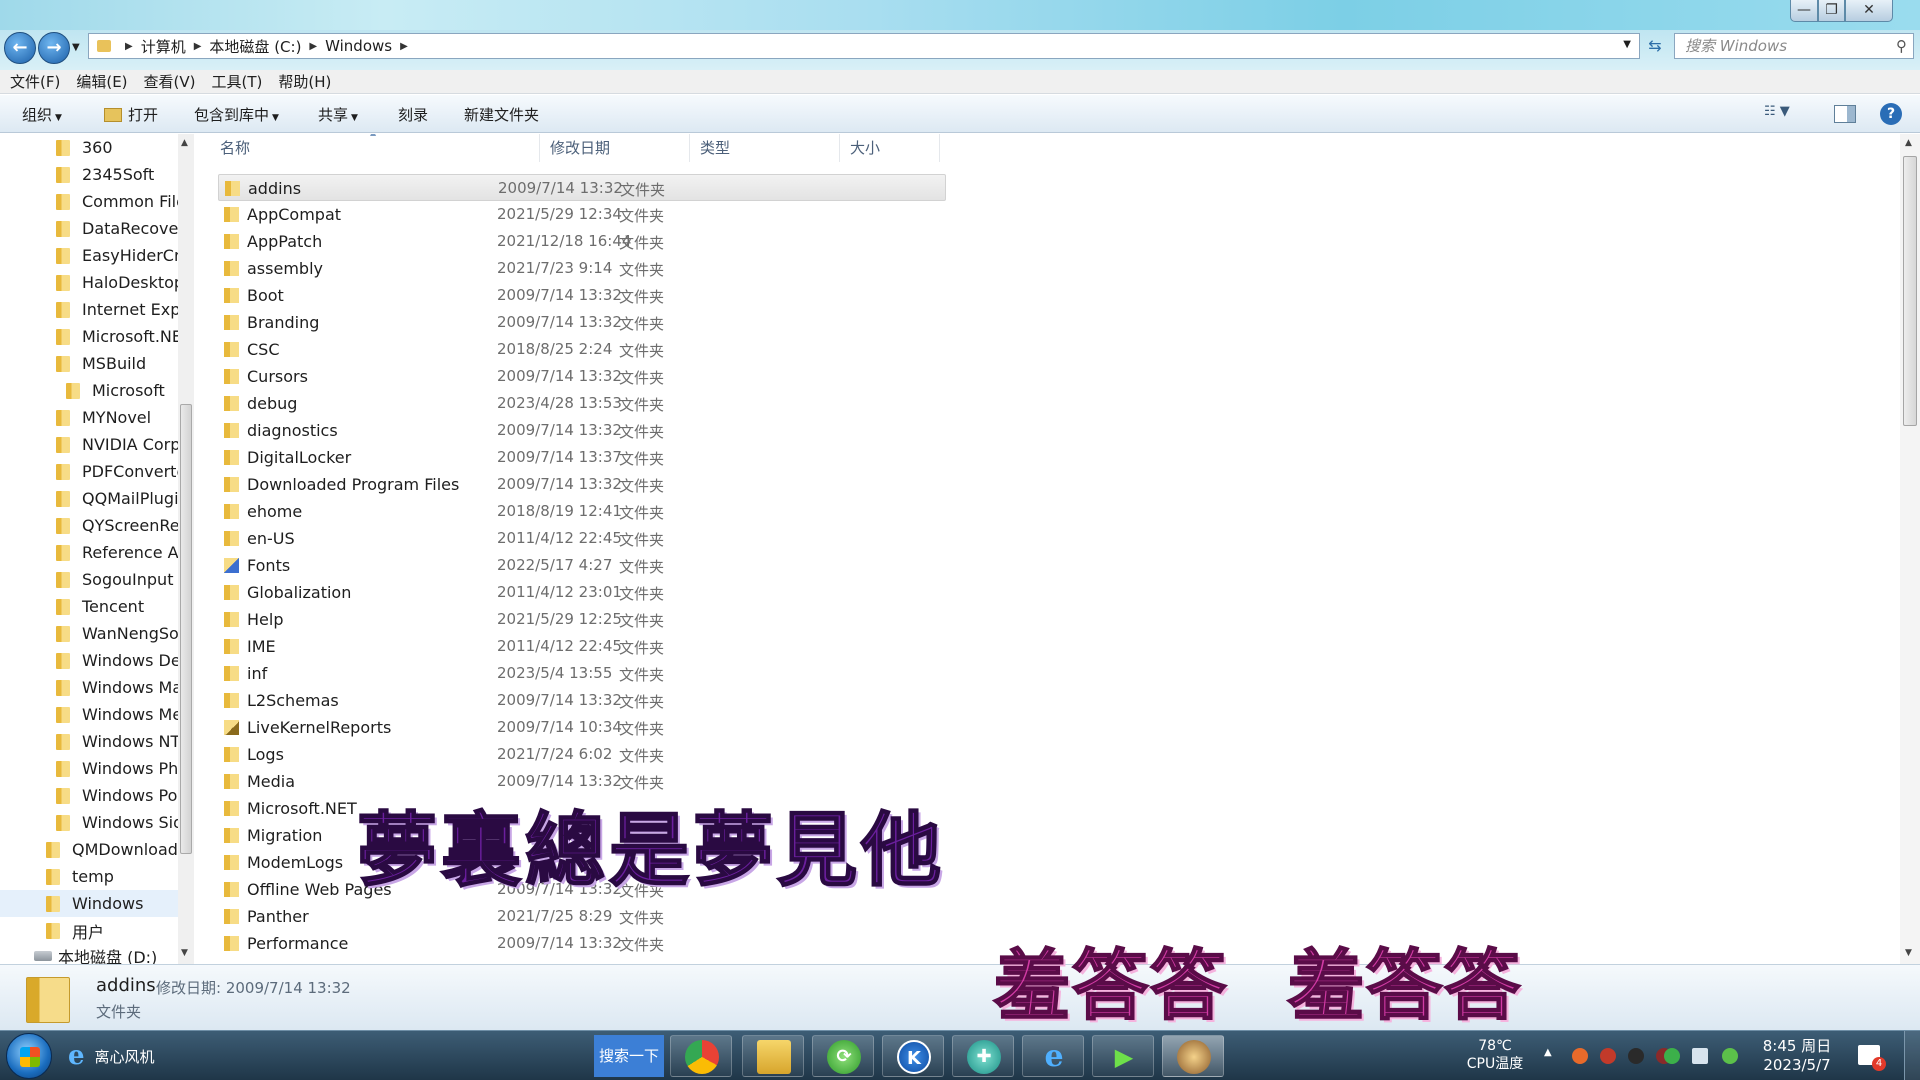  I want to click on refresh-icon: ⇆, so click(1655, 46).